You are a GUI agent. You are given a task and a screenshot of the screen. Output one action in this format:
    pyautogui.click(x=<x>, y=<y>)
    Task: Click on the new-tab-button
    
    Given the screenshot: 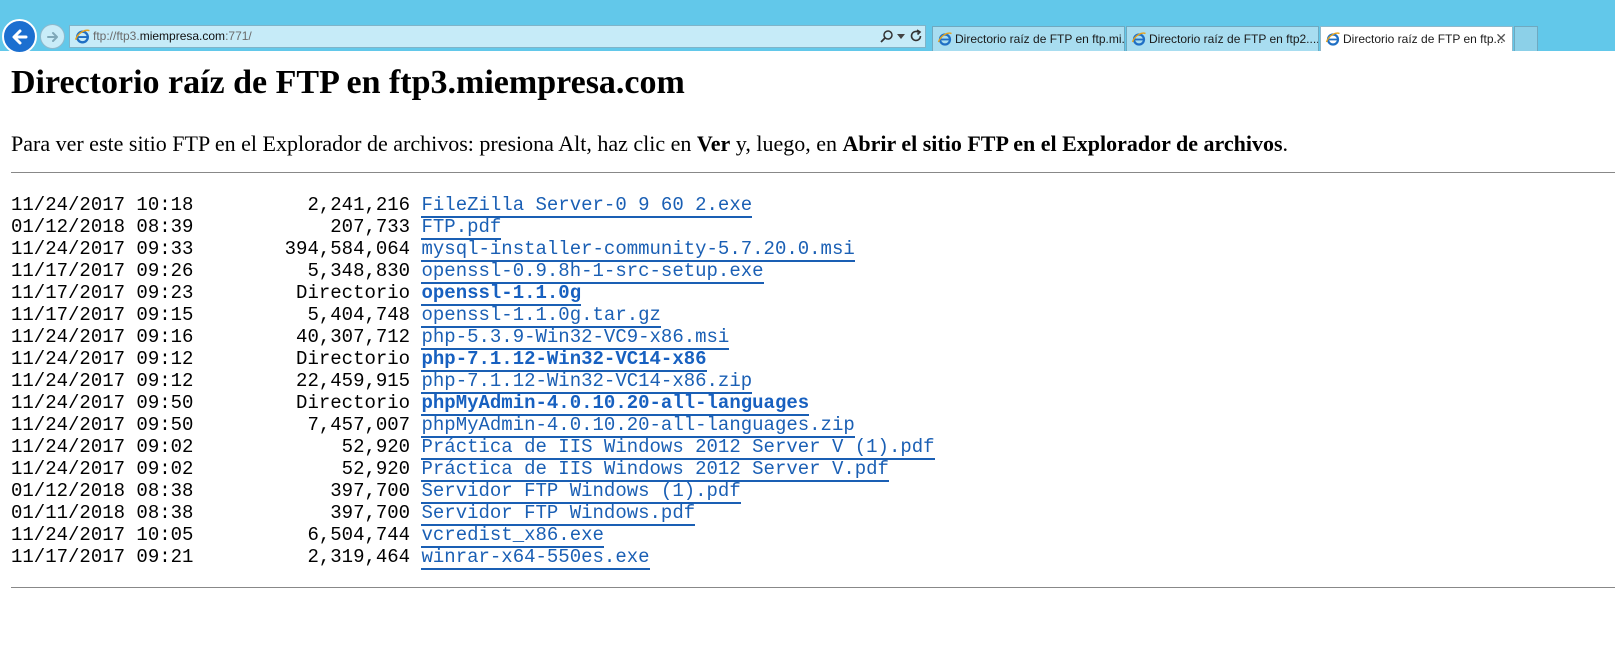 What is the action you would take?
    pyautogui.click(x=1526, y=38)
    